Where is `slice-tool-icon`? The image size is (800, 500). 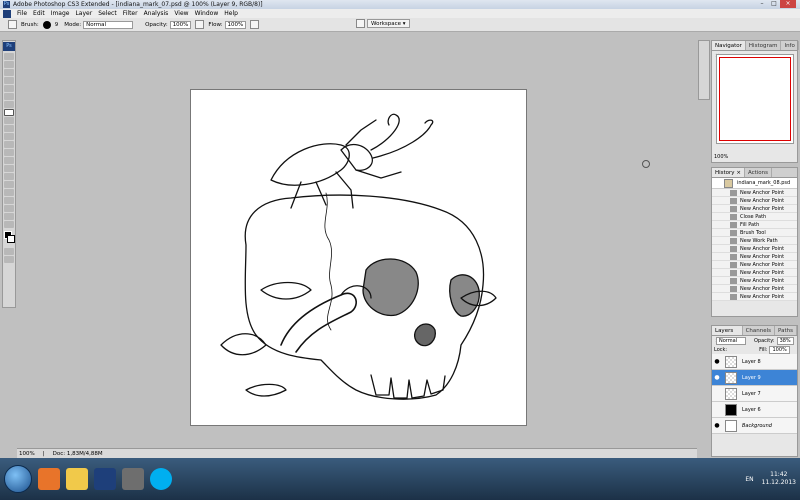
slice-tool-icon is located at coordinates (9, 96).